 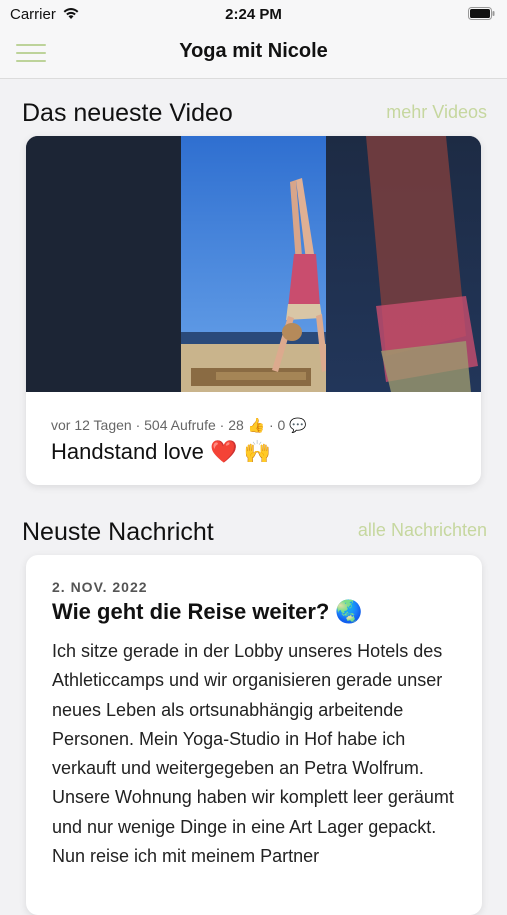 I want to click on clock-time: 2:24 PM, so click(x=253, y=14).